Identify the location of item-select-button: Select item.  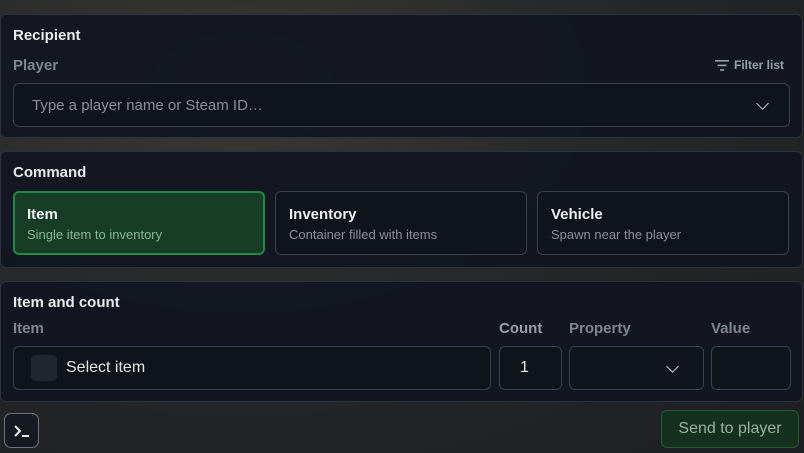
(252, 368).